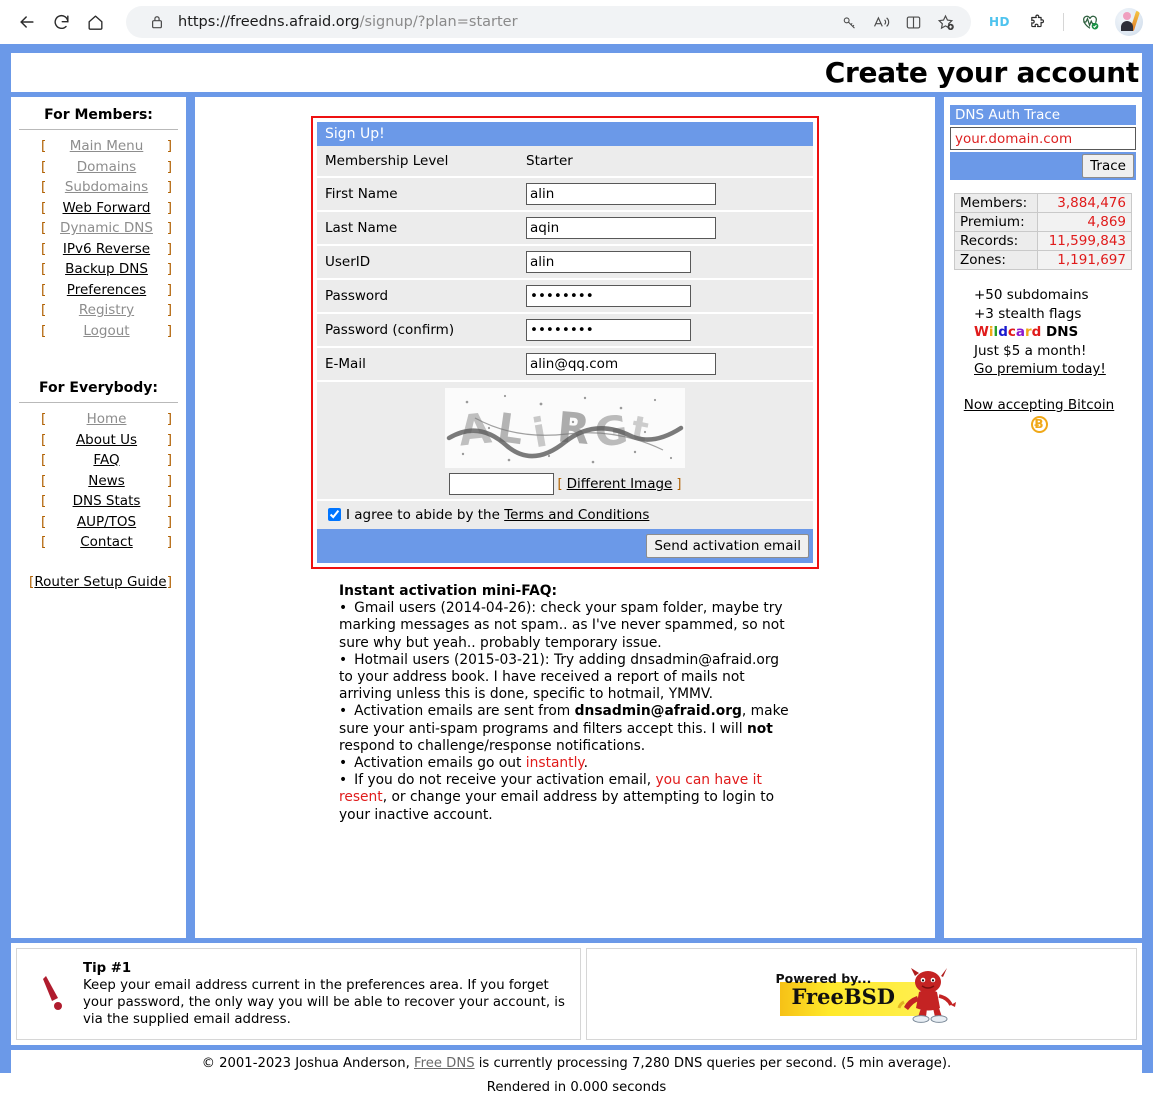  Describe the element at coordinates (1040, 369) in the screenshot. I see `go-premium-link: Go premium today!` at that location.